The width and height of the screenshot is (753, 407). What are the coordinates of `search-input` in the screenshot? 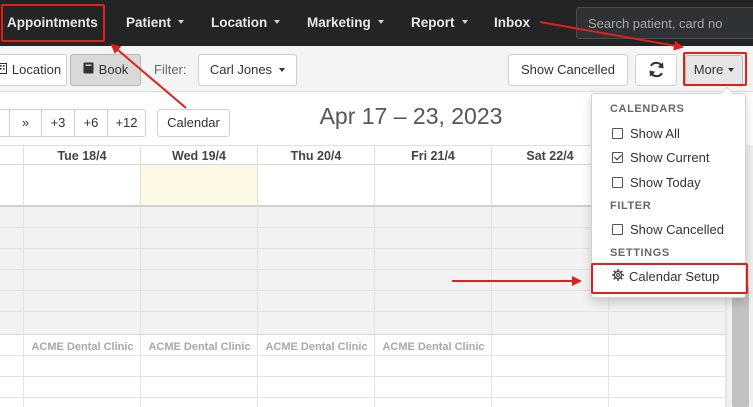 It's located at (664, 23).